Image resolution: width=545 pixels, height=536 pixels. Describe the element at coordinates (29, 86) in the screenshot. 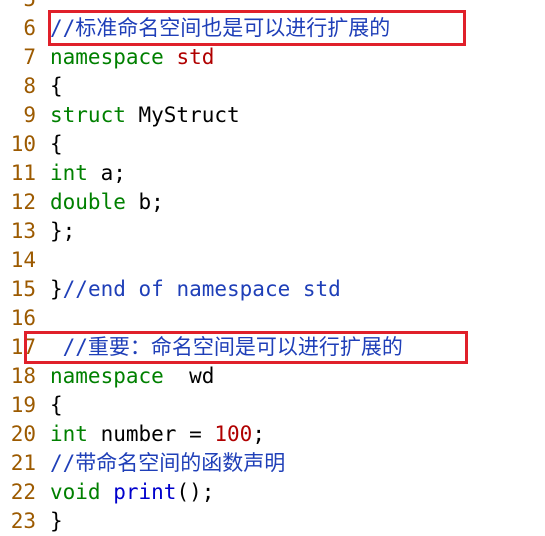

I see `line-number: 8` at that location.